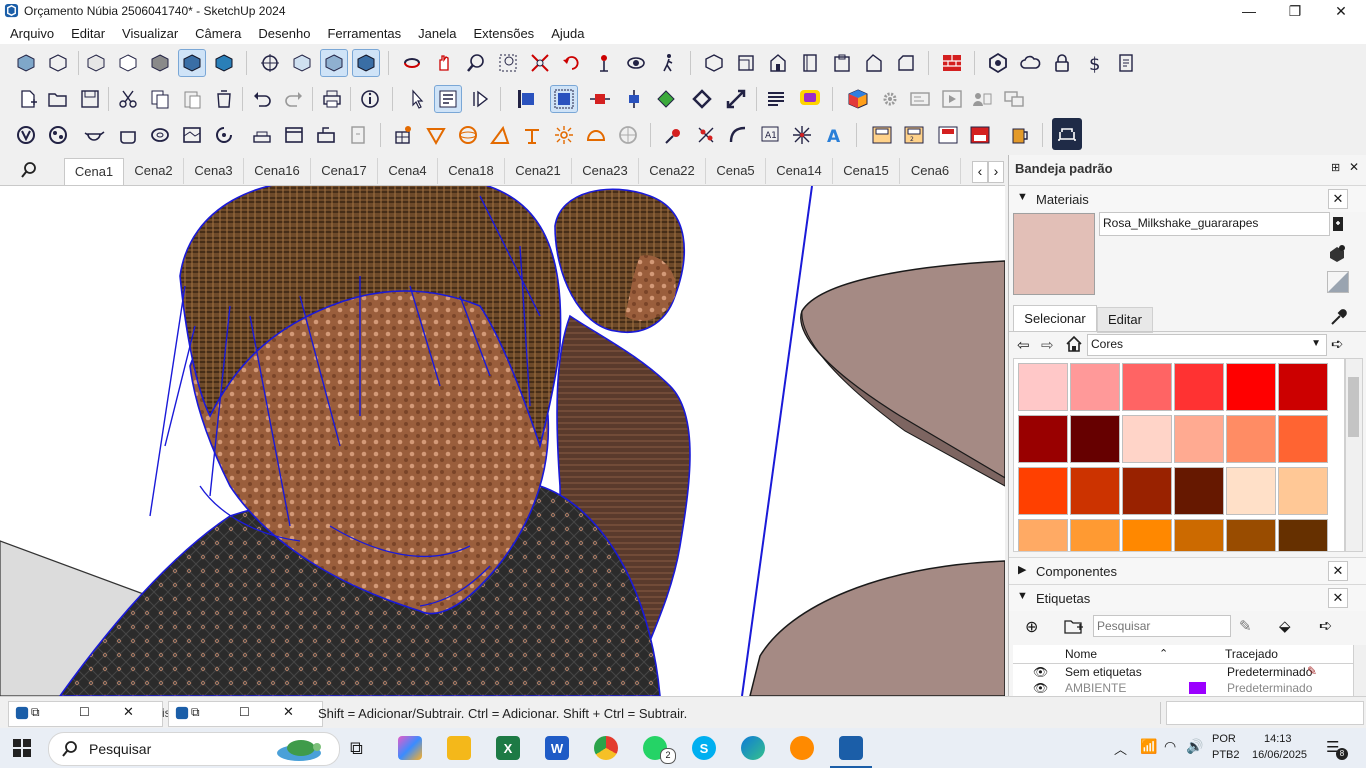  Describe the element at coordinates (508, 63) in the screenshot. I see `zoom-window-icon` at that location.